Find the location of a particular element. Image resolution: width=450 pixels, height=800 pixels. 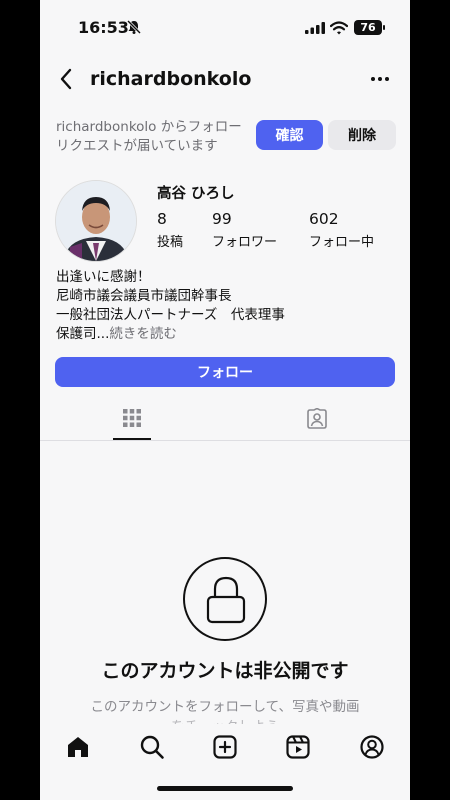

bio-line: 一般社団法人パートナーズ 代表理事 is located at coordinates (170, 315).